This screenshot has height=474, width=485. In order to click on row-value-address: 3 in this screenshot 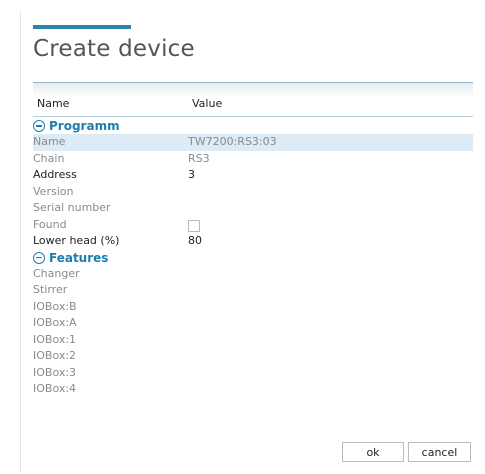, I will do `click(191, 175)`.